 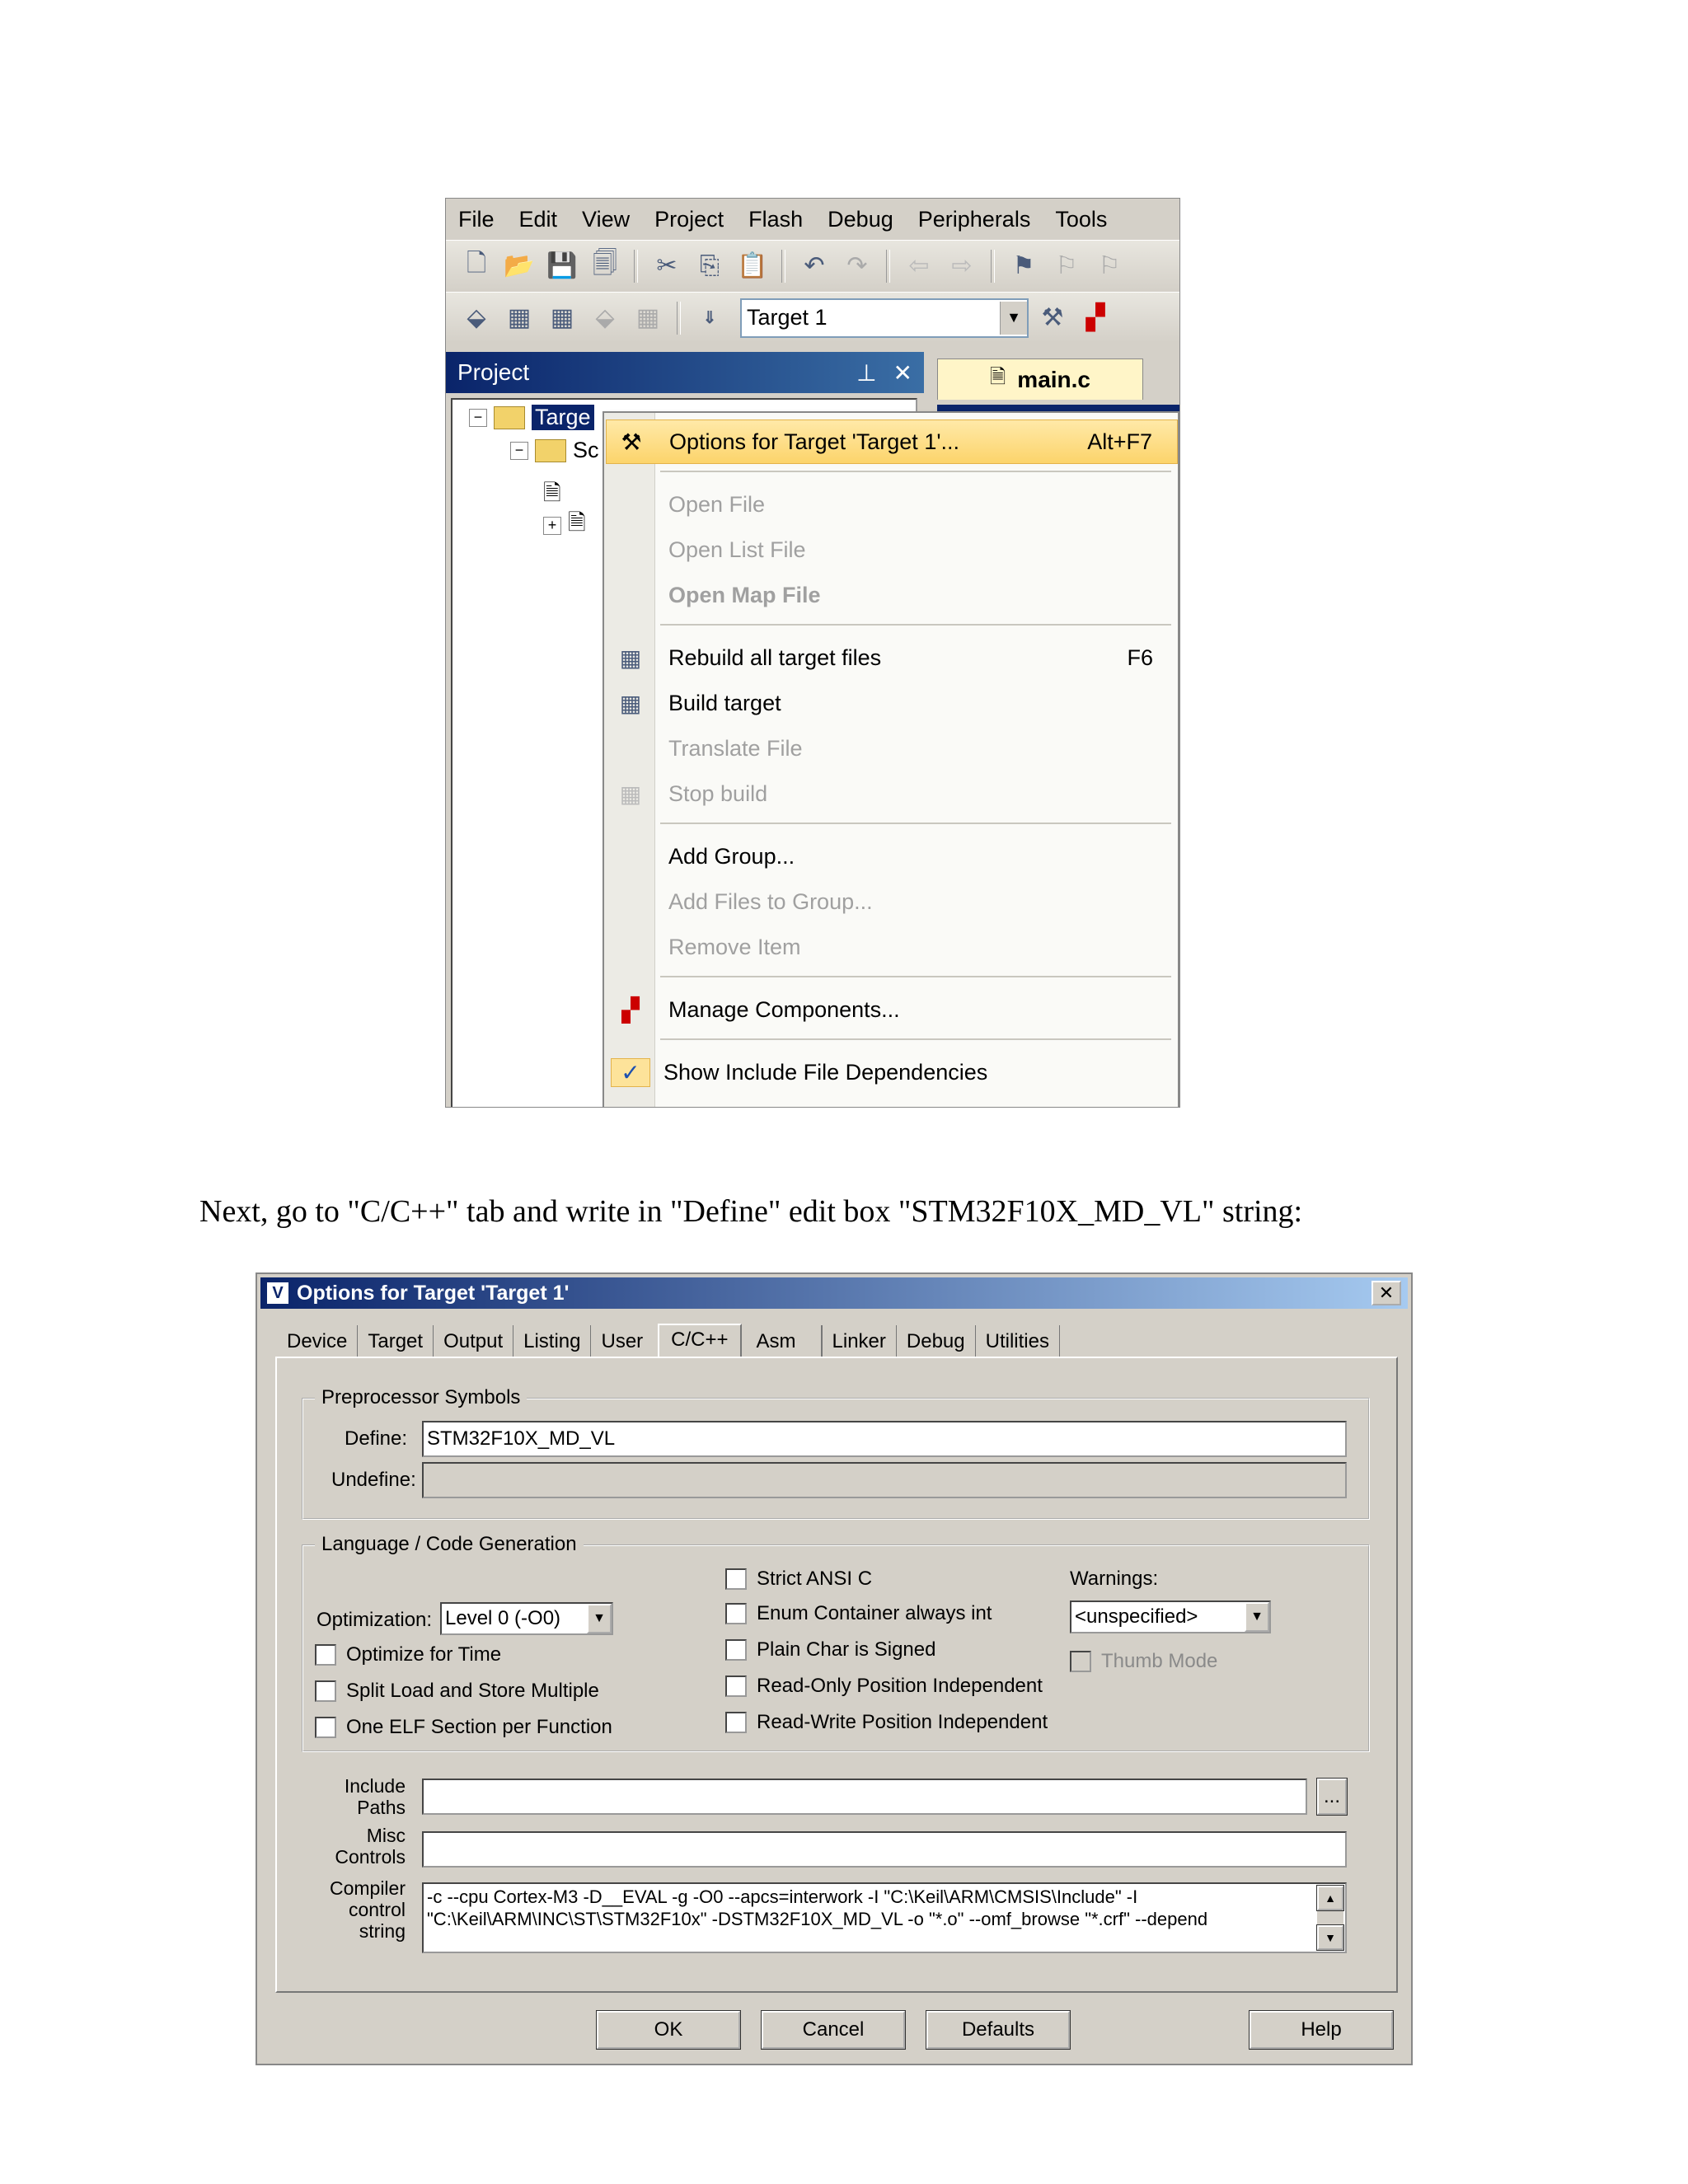 I want to click on tab-linker: Linker, so click(x=859, y=1341).